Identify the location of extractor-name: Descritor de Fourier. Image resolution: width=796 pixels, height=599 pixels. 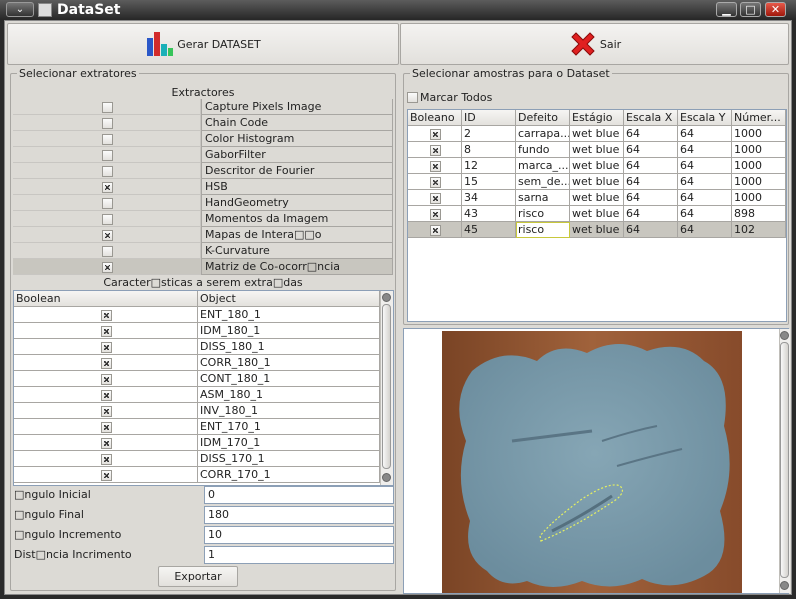
(297, 171).